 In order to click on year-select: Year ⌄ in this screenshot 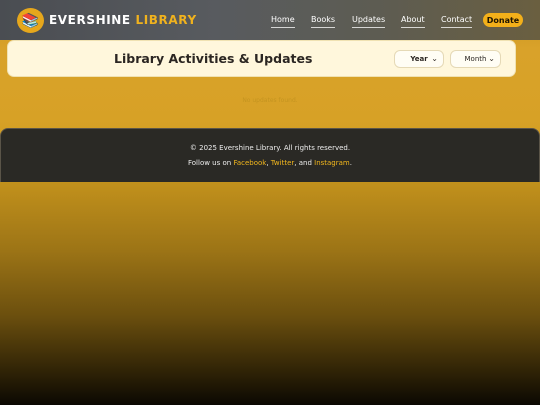, I will do `click(419, 59)`.